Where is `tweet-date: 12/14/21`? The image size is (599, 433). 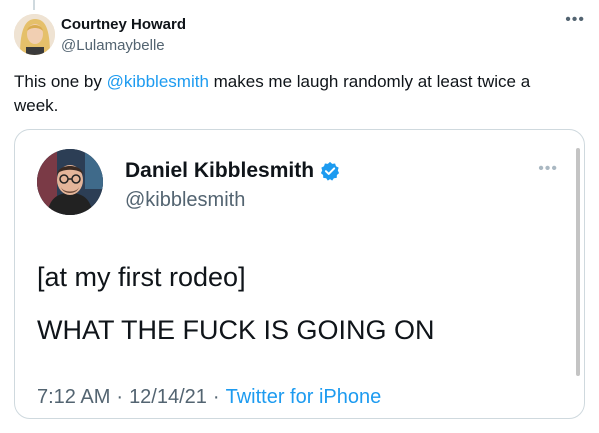
tweet-date: 12/14/21 is located at coordinates (168, 397).